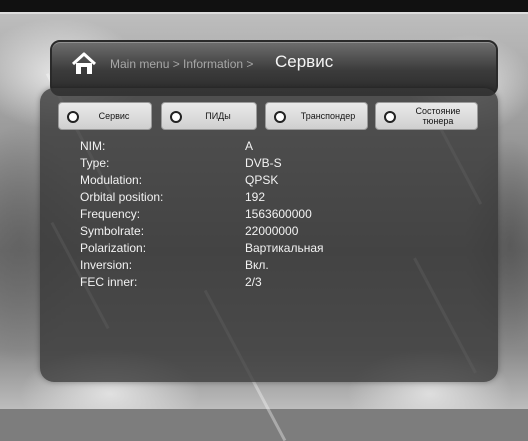 The image size is (528, 441). What do you see at coordinates (110, 214) in the screenshot?
I see `info-key-frequency: Frequency:` at bounding box center [110, 214].